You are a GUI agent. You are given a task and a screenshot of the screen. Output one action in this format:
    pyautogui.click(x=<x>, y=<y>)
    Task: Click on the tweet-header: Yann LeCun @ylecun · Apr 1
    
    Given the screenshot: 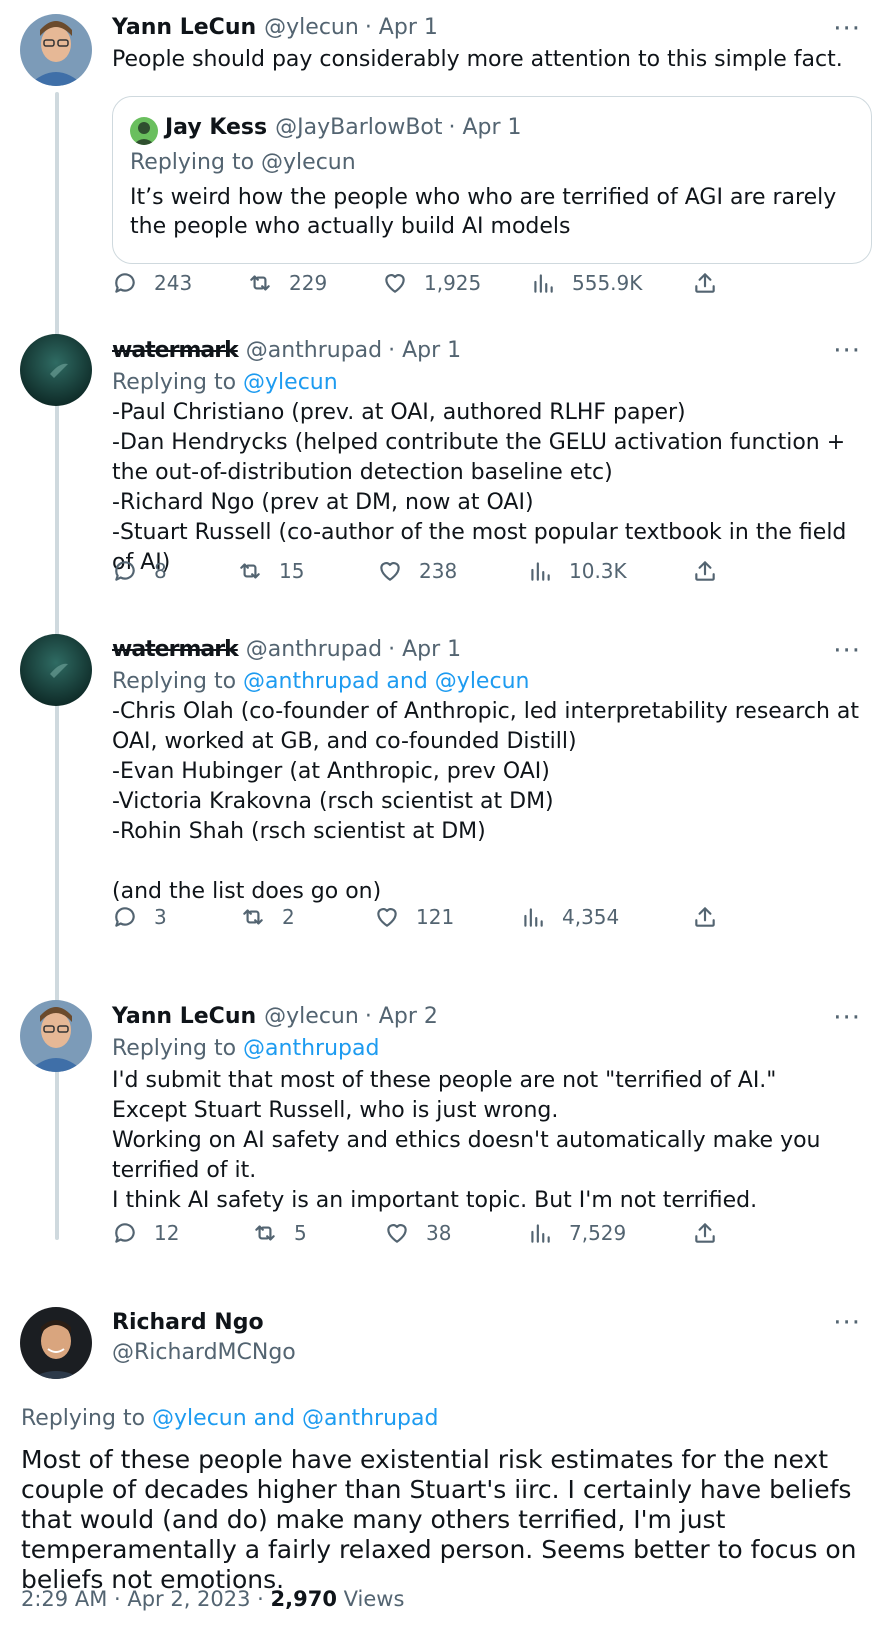 What is the action you would take?
    pyautogui.click(x=275, y=27)
    